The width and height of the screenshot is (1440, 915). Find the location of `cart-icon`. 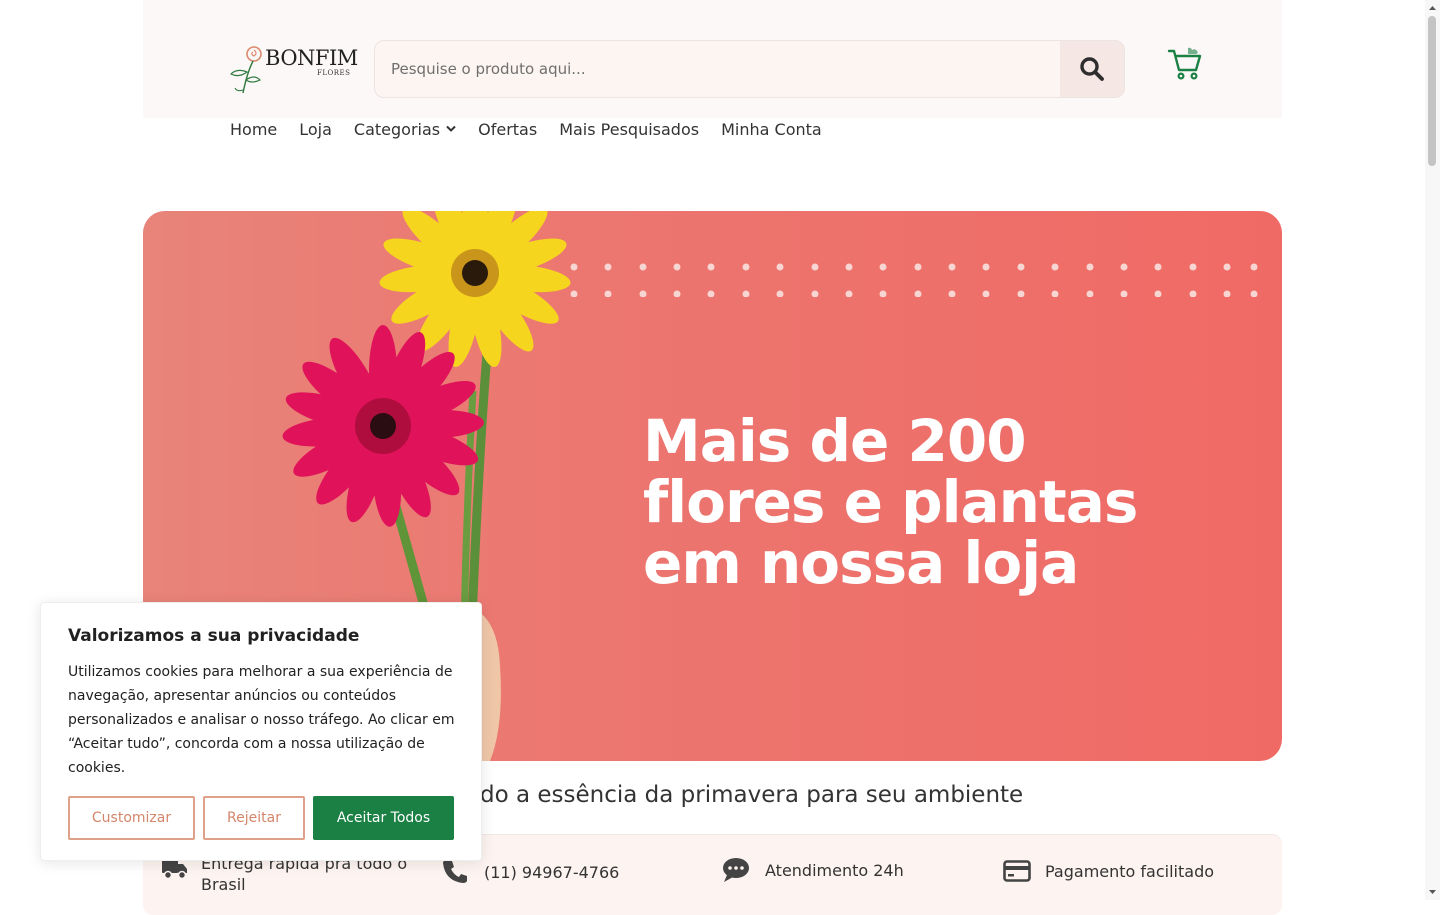

cart-icon is located at coordinates (1184, 63).